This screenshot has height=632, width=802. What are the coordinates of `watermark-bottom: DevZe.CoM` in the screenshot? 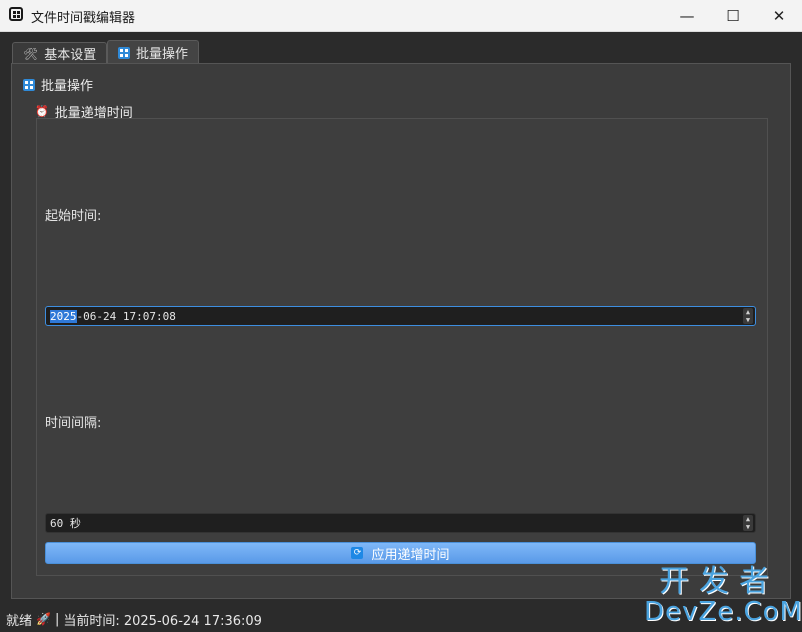 It's located at (723, 612).